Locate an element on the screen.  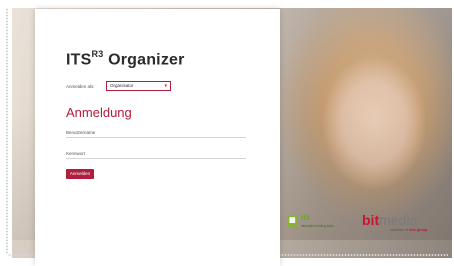
username-field is located at coordinates (156, 137).